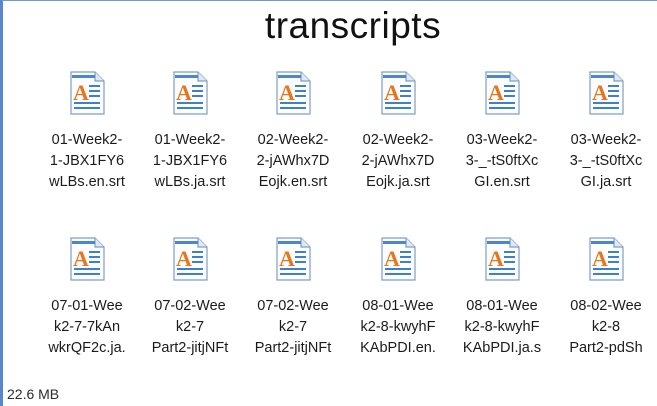  I want to click on file-name: 02-Week2- 2-jAWhx7D Eojk.ja.srt, so click(398, 161).